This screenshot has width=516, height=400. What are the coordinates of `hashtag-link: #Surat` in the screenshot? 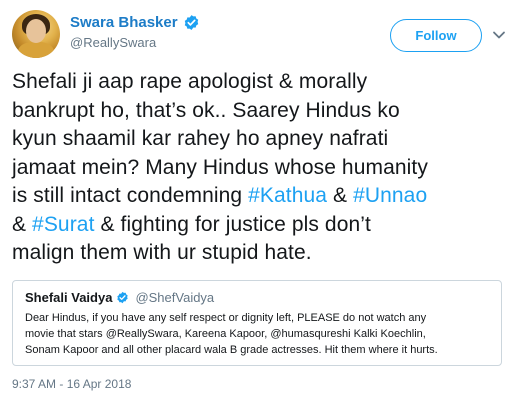 It's located at (63, 224).